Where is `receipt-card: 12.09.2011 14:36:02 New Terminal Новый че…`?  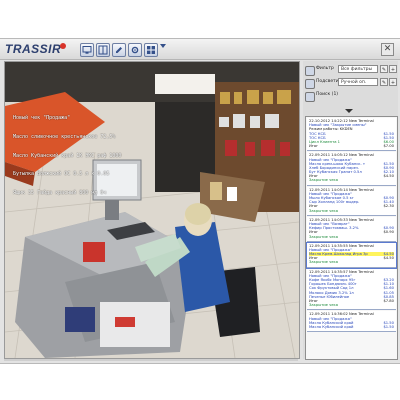
receipt-card: 12.09.2011 14:36:02 New Terminal Новый че… is located at coordinates (351, 322).